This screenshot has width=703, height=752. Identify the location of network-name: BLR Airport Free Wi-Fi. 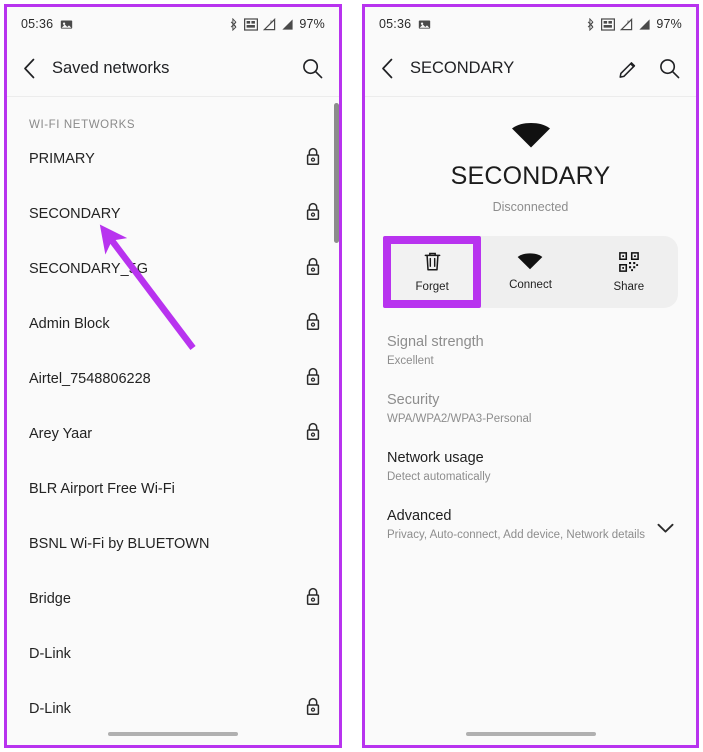
(102, 488).